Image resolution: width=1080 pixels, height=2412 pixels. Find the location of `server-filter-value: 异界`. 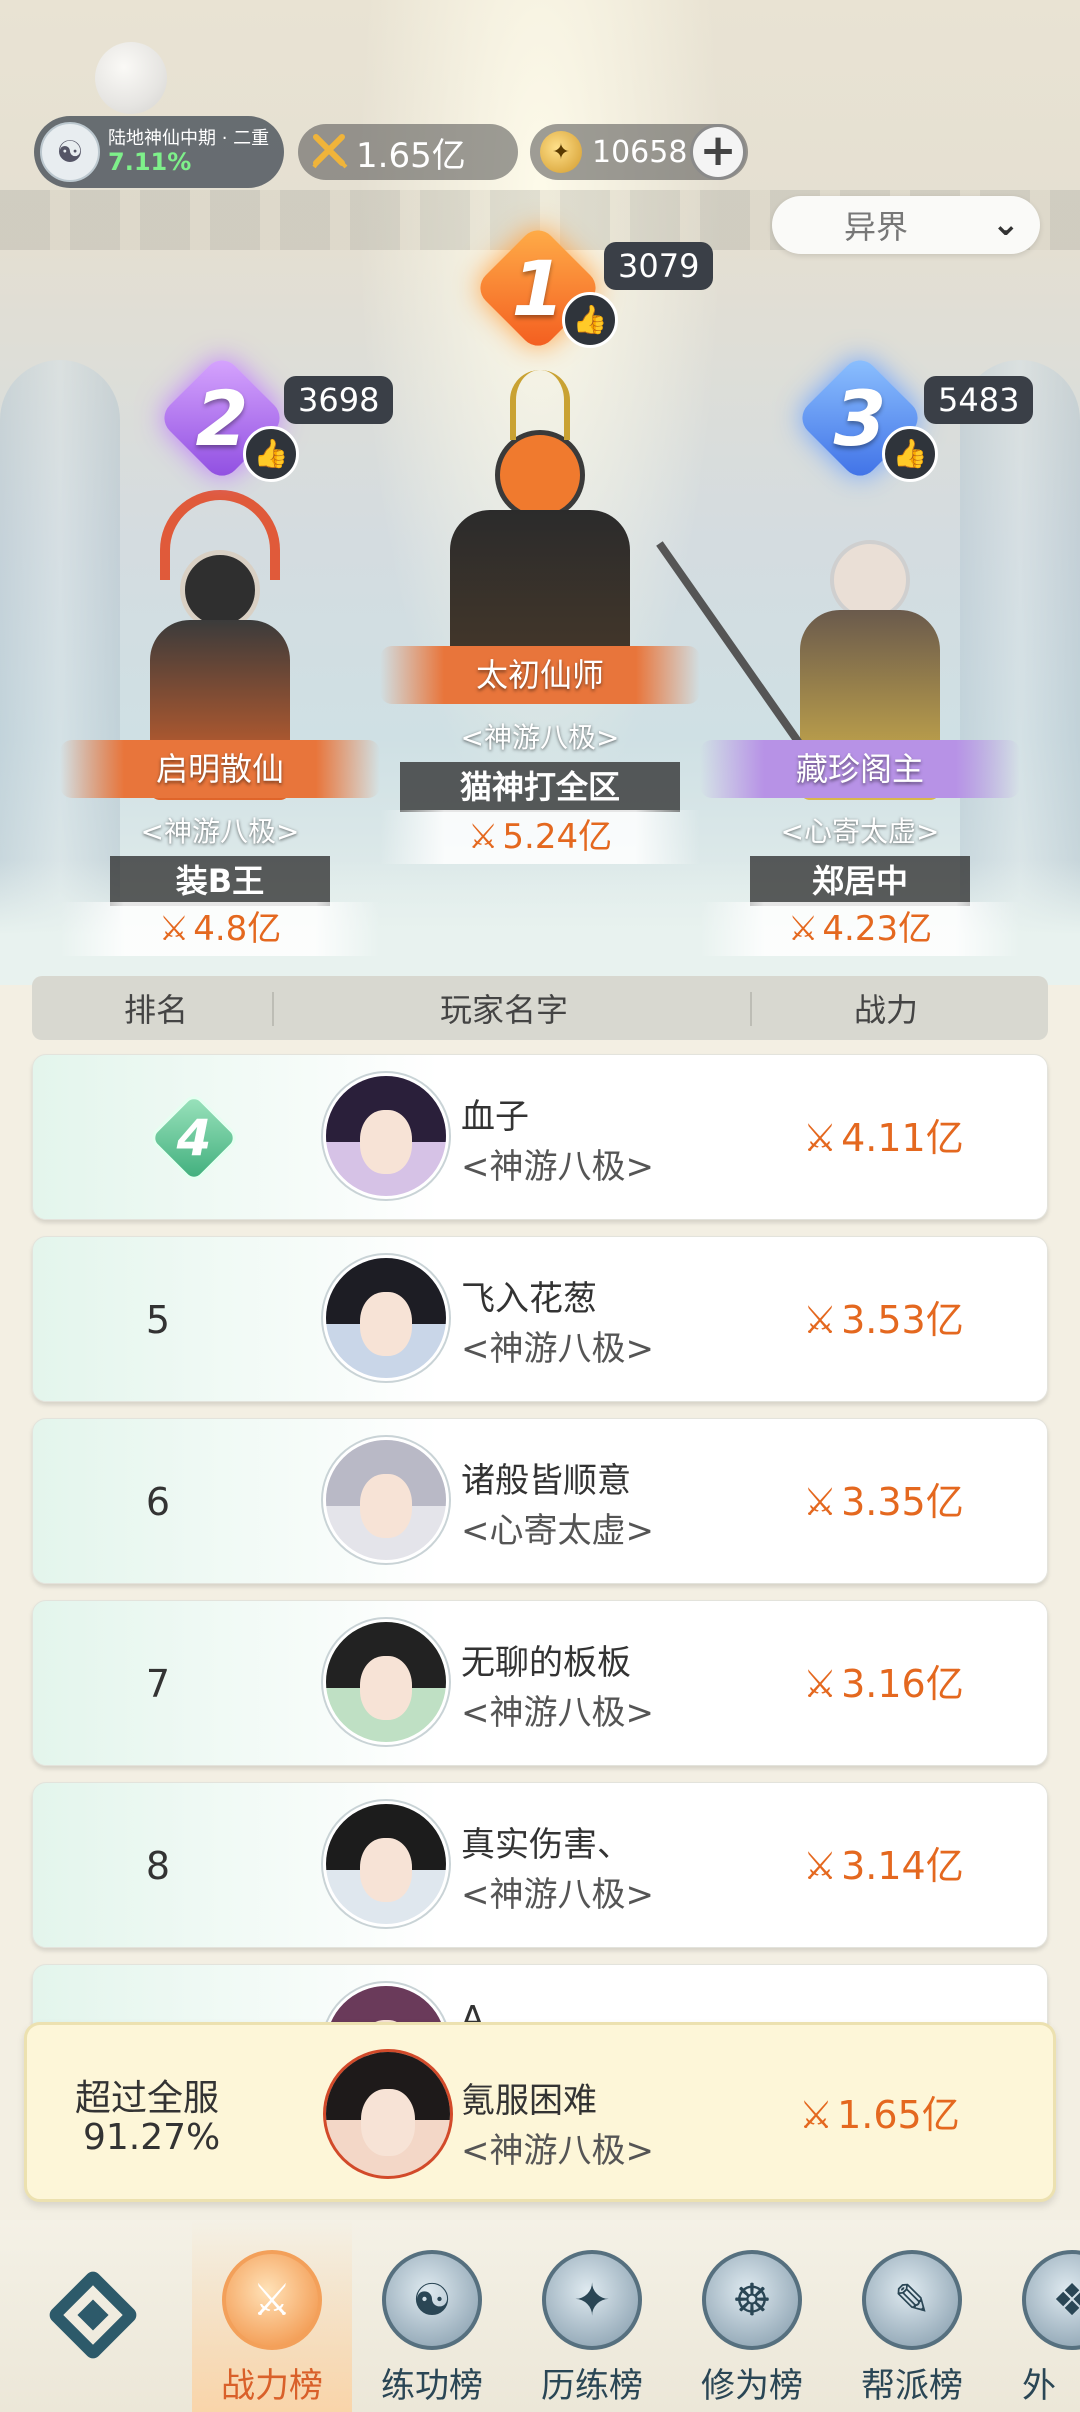

server-filter-value: 异界 is located at coordinates (876, 227).